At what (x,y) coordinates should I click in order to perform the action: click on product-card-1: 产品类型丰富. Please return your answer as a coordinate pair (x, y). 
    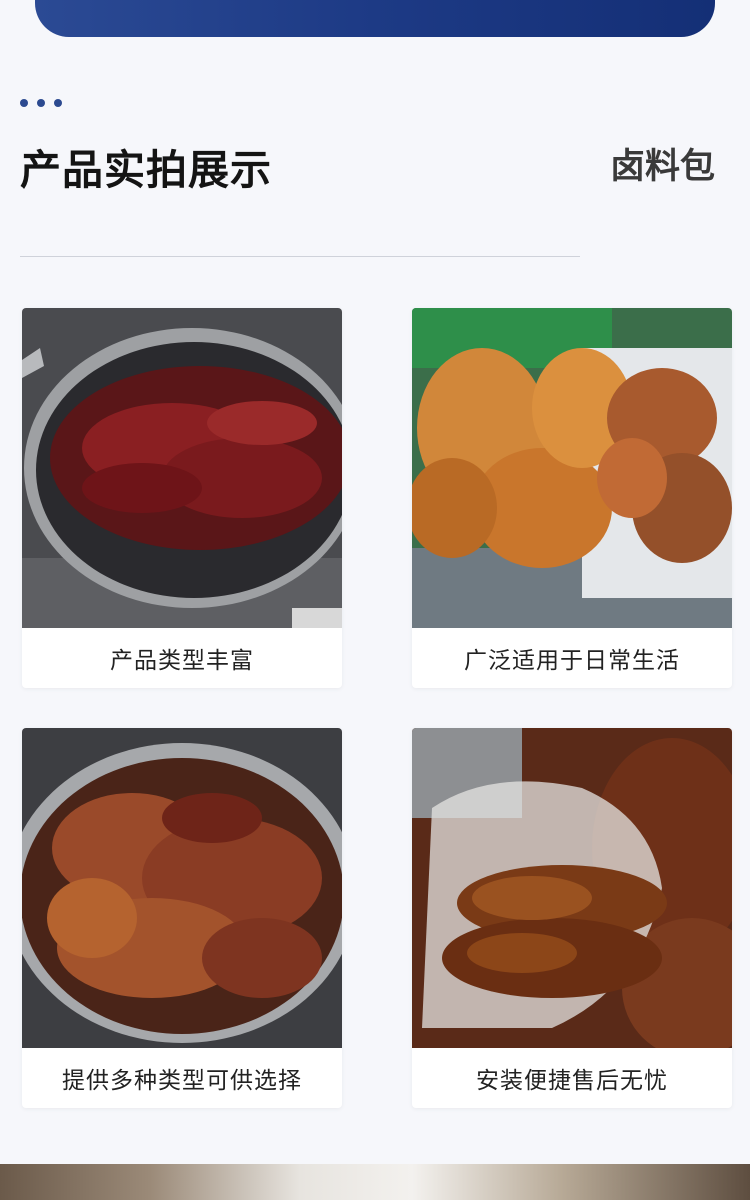
    Looking at the image, I should click on (182, 498).